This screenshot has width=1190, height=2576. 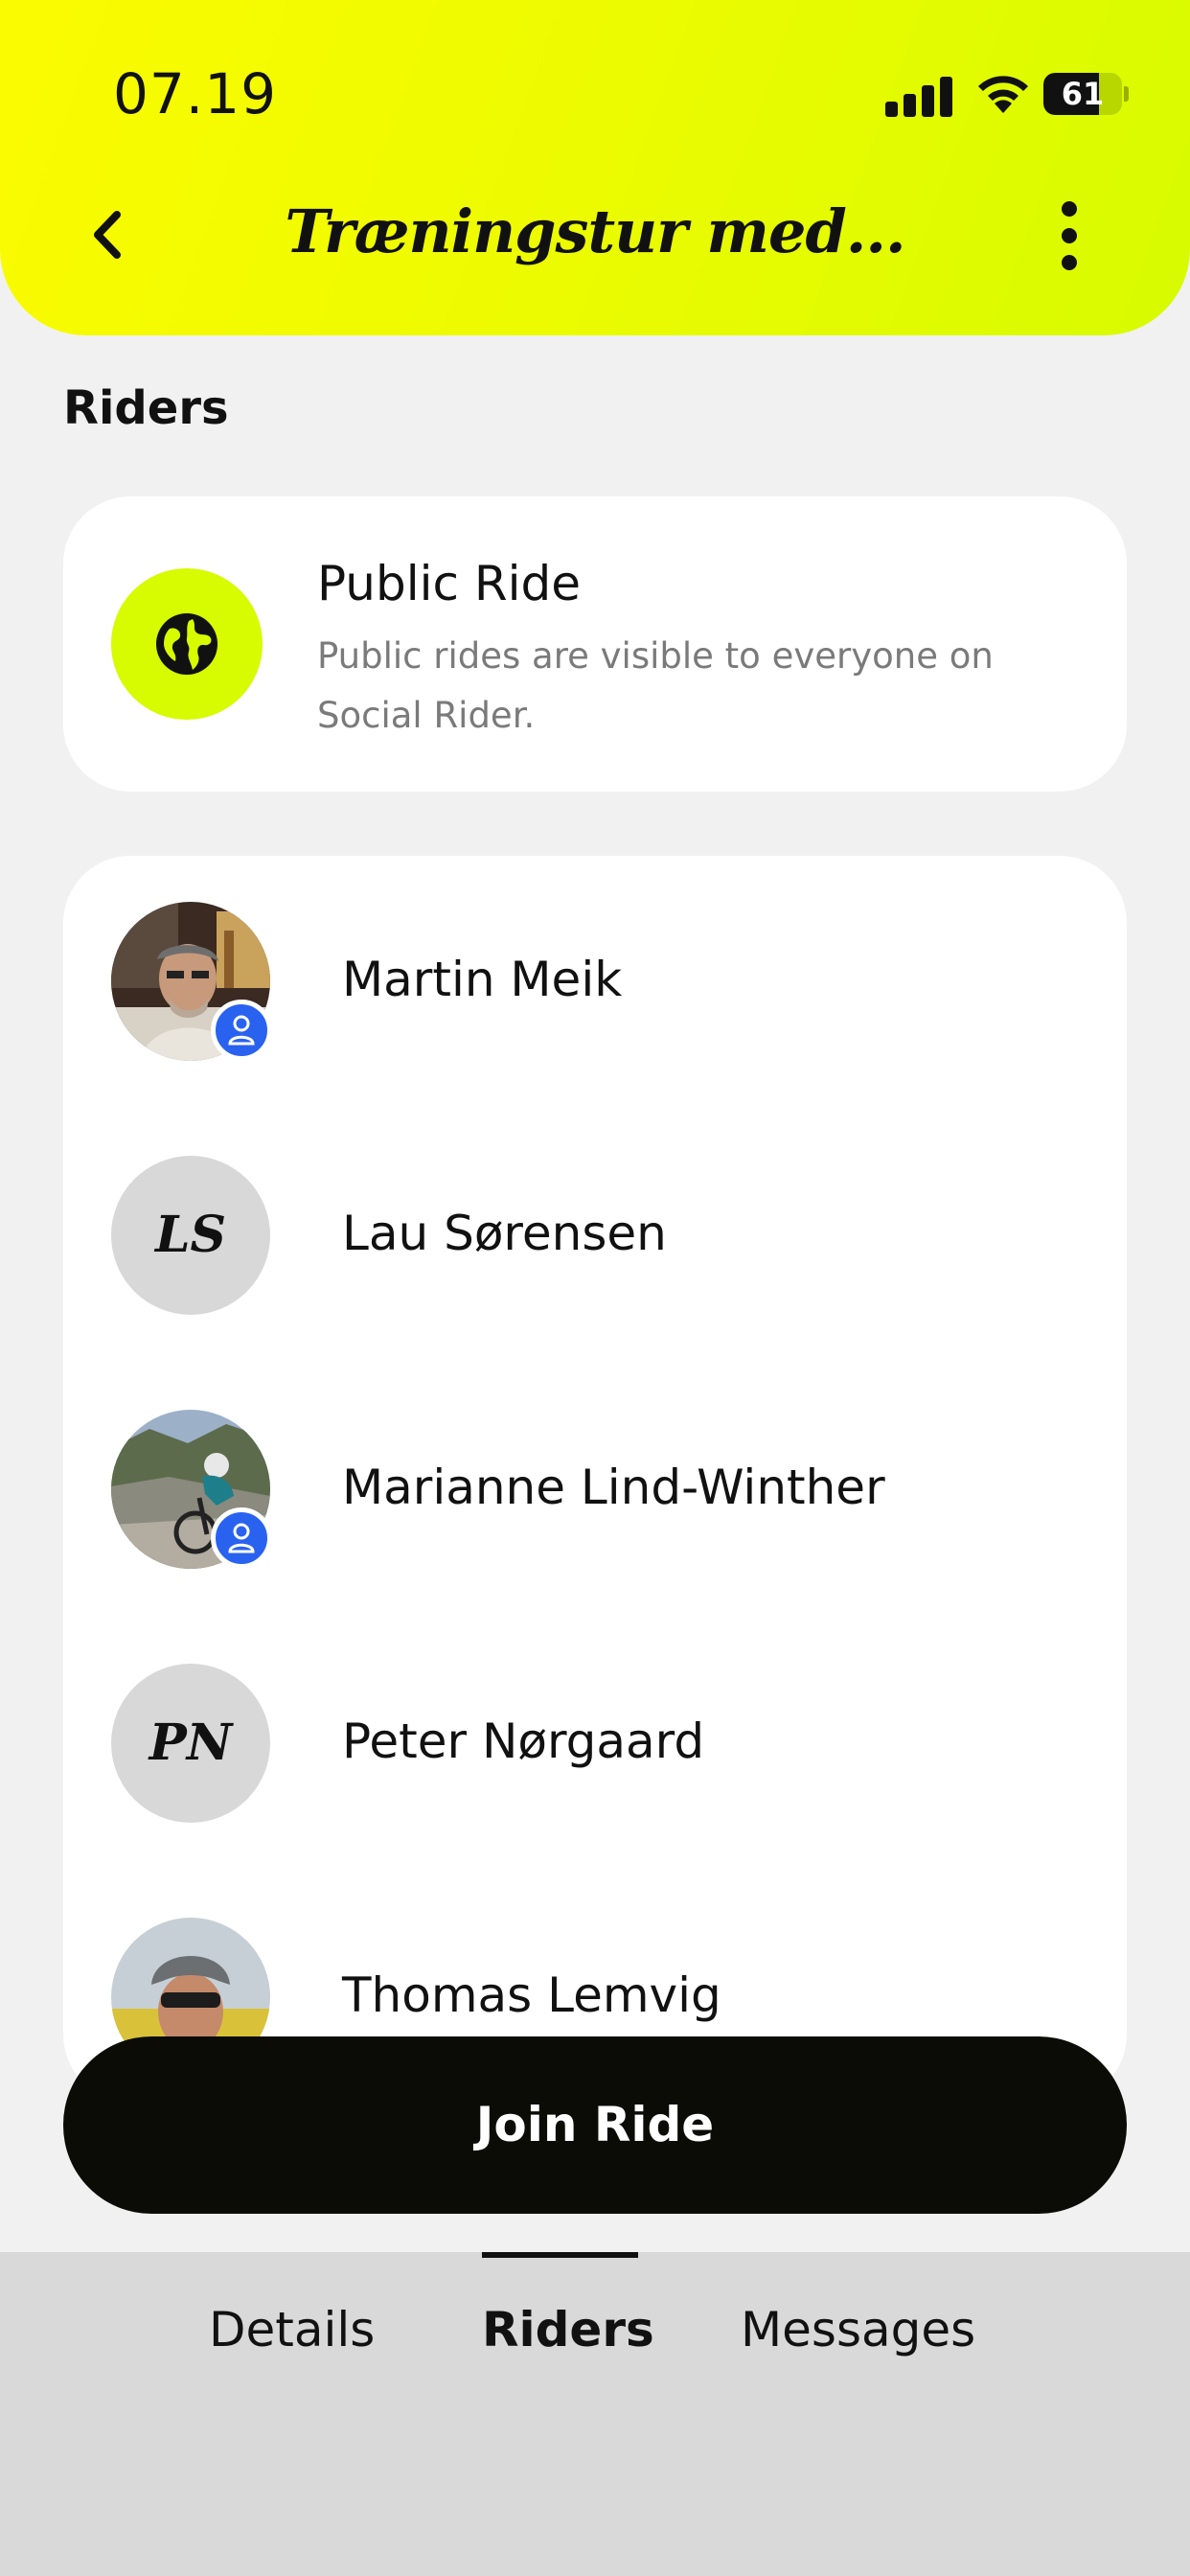 I want to click on status-time: 07.19, so click(x=195, y=93).